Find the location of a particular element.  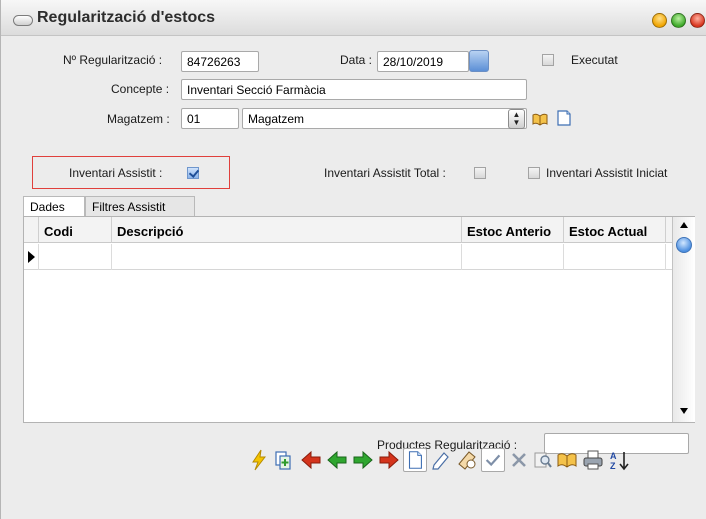

row-indicator-header is located at coordinates (31, 230).